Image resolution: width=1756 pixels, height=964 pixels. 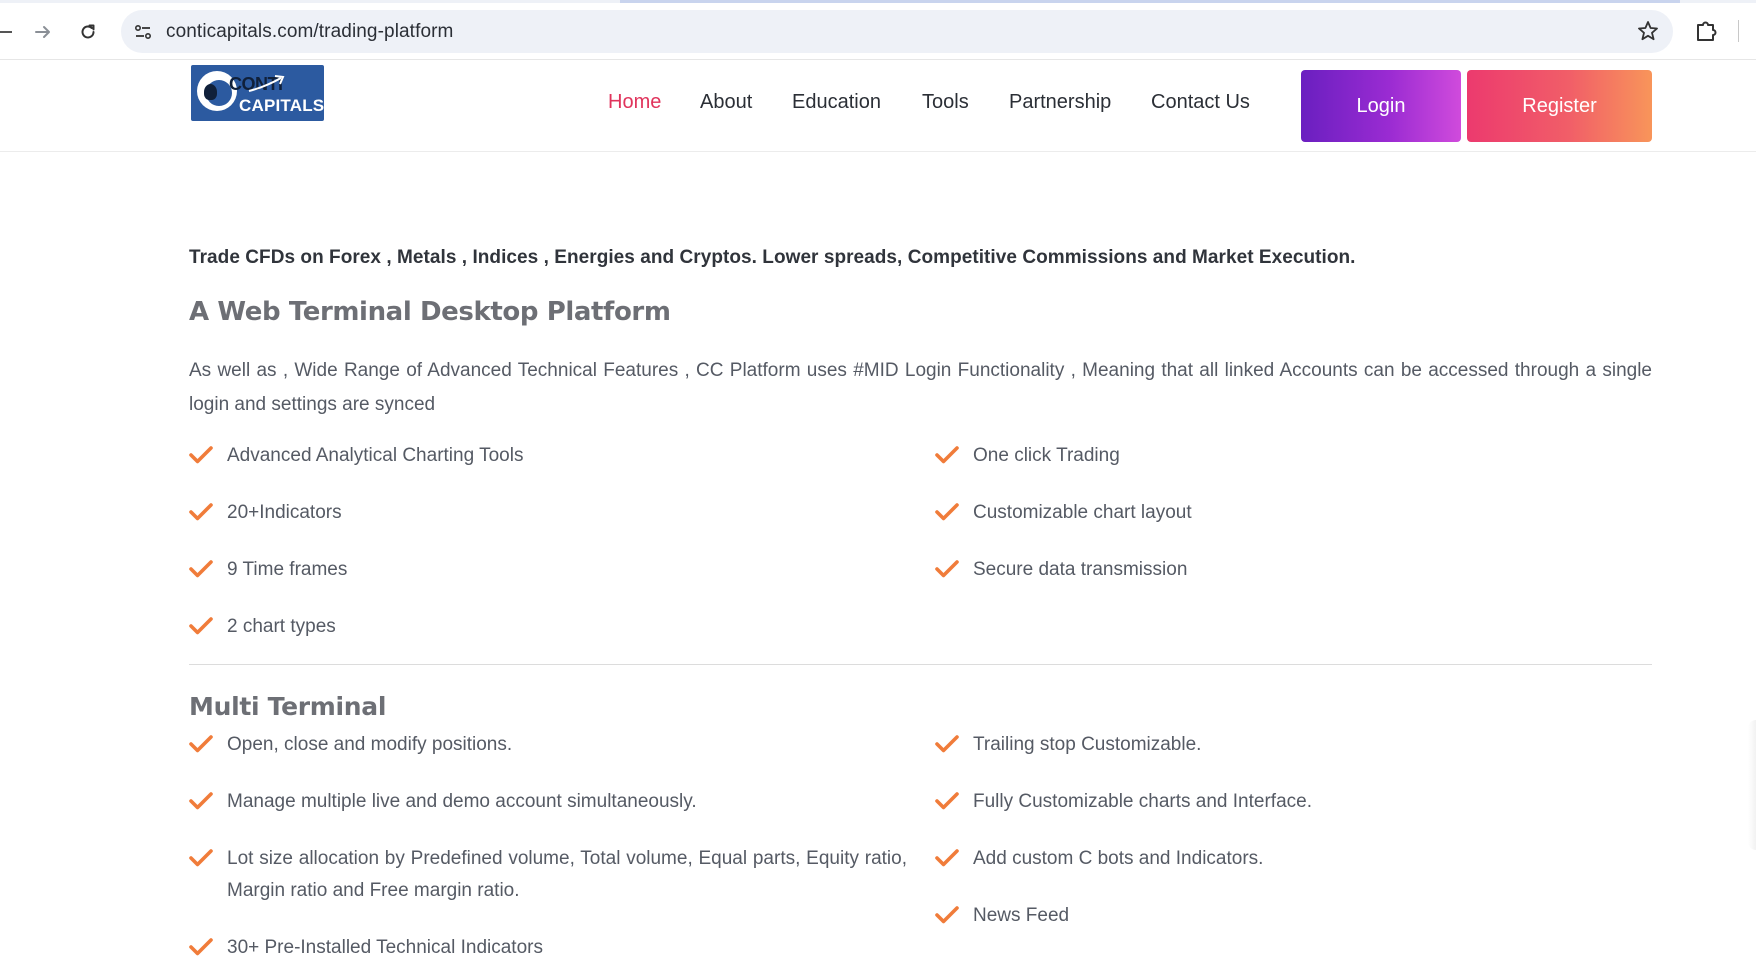 I want to click on login-button: Login, so click(x=1381, y=106).